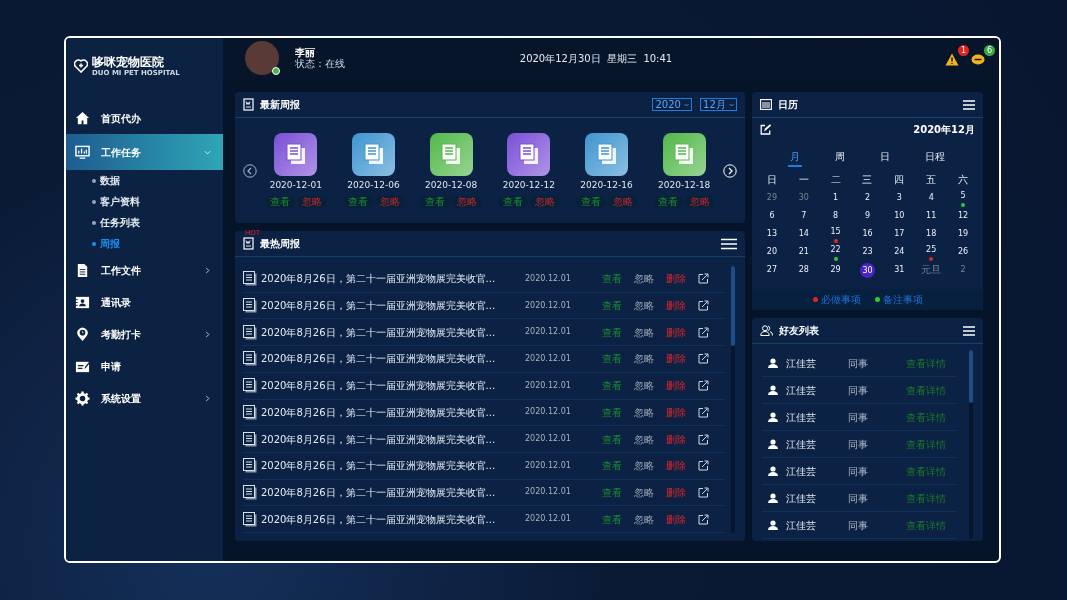  Describe the element at coordinates (766, 129) in the screenshot. I see `edit-icon` at that location.